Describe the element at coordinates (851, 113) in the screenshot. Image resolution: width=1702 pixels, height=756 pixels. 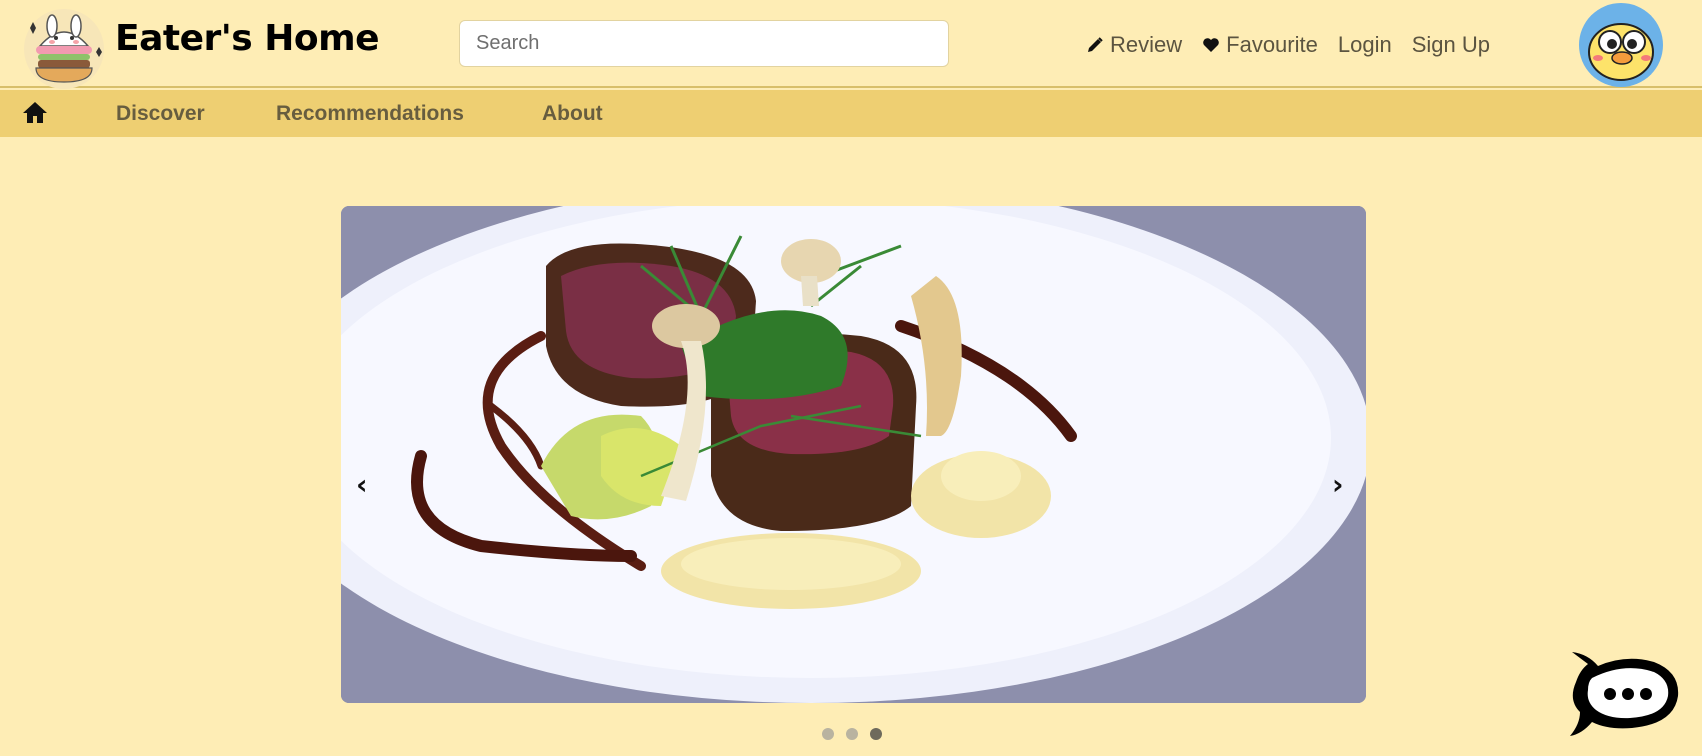
I see `nav-bar: Discover Recommendations About` at that location.